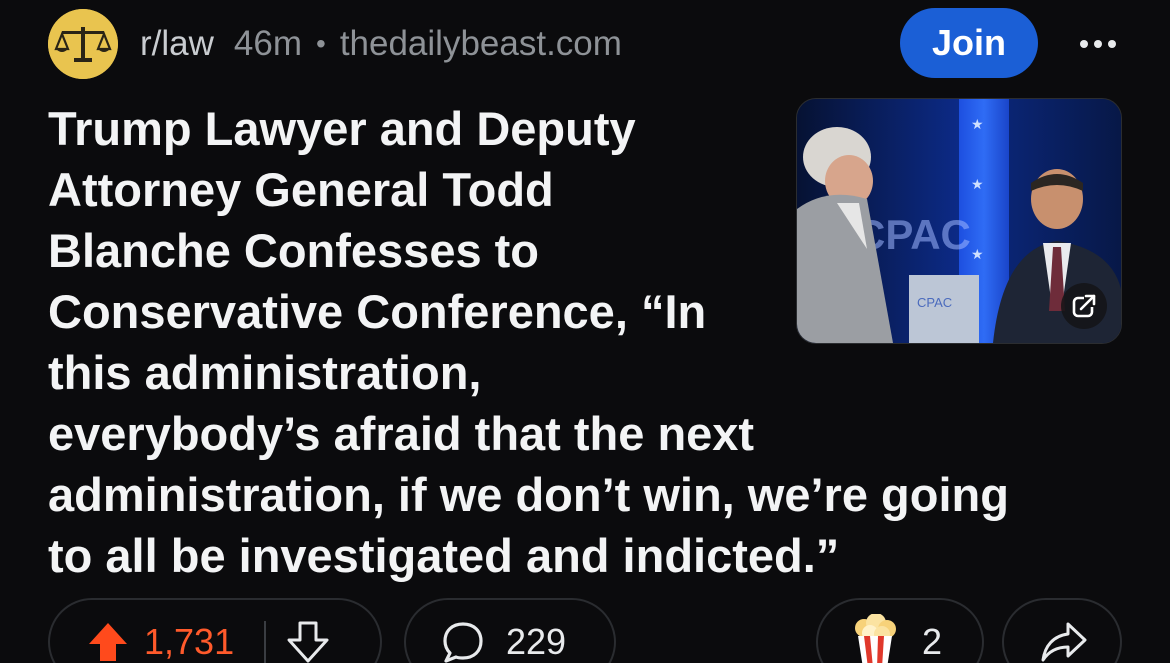  What do you see at coordinates (481, 44) in the screenshot?
I see `link-domain: thedailybeast.com` at bounding box center [481, 44].